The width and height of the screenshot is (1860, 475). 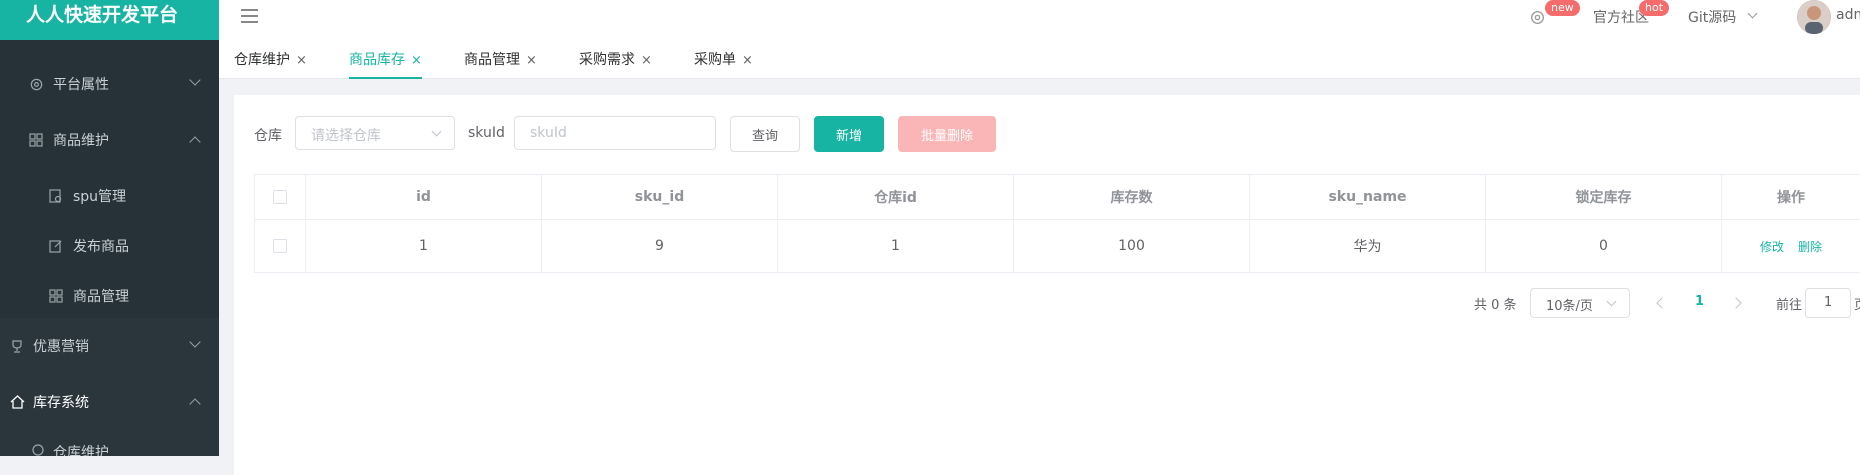 What do you see at coordinates (548, 133) in the screenshot?
I see `skuid-placeholder: skuId` at bounding box center [548, 133].